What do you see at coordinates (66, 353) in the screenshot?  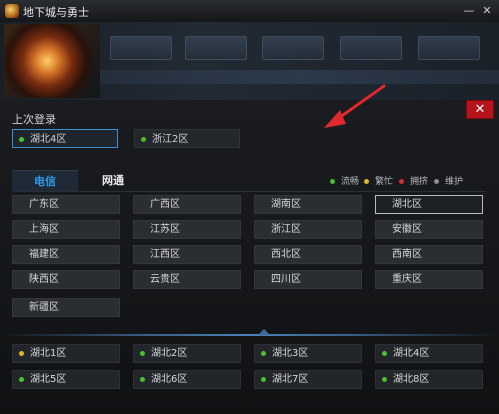 I see `subserver-button: 湖北1区` at bounding box center [66, 353].